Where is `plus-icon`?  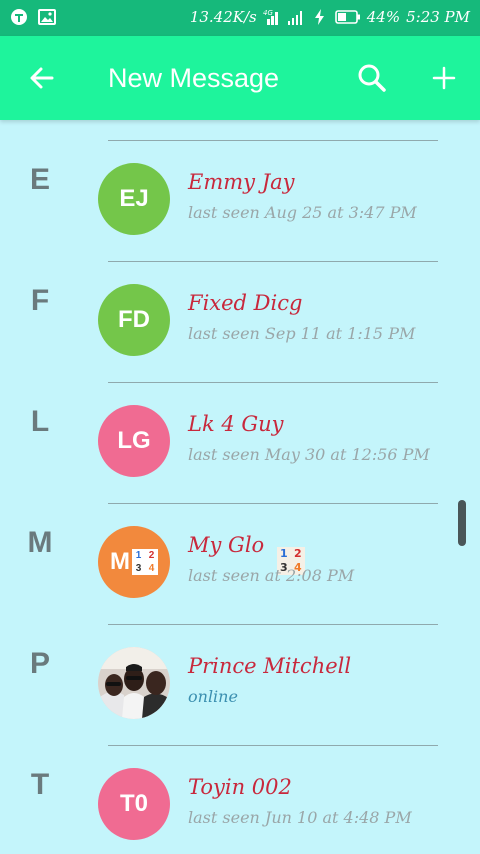
plus-icon is located at coordinates (444, 78).